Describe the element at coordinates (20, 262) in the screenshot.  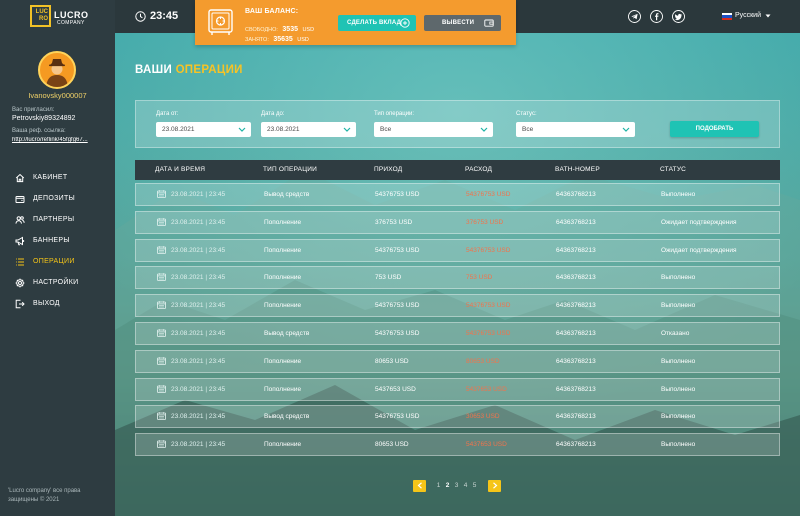
I see `list-icon` at that location.